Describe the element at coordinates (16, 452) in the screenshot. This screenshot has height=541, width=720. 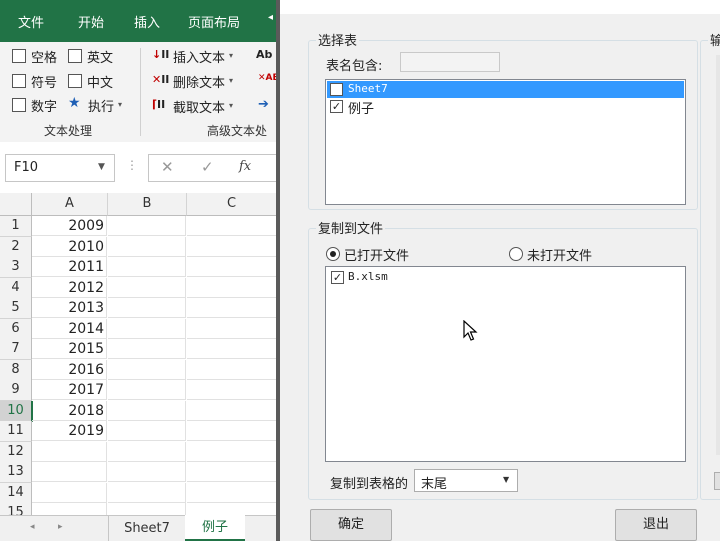
I see `row-header: 12` at that location.